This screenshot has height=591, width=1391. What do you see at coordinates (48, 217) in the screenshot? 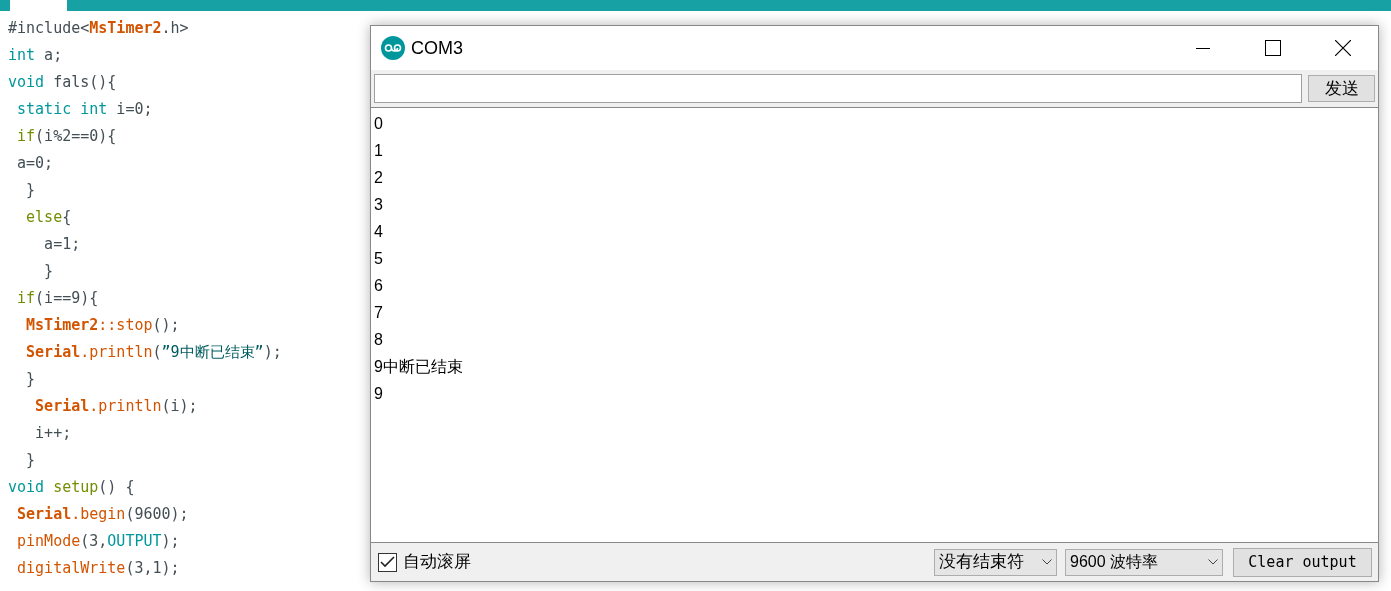
I see `code-line: else{` at bounding box center [48, 217].